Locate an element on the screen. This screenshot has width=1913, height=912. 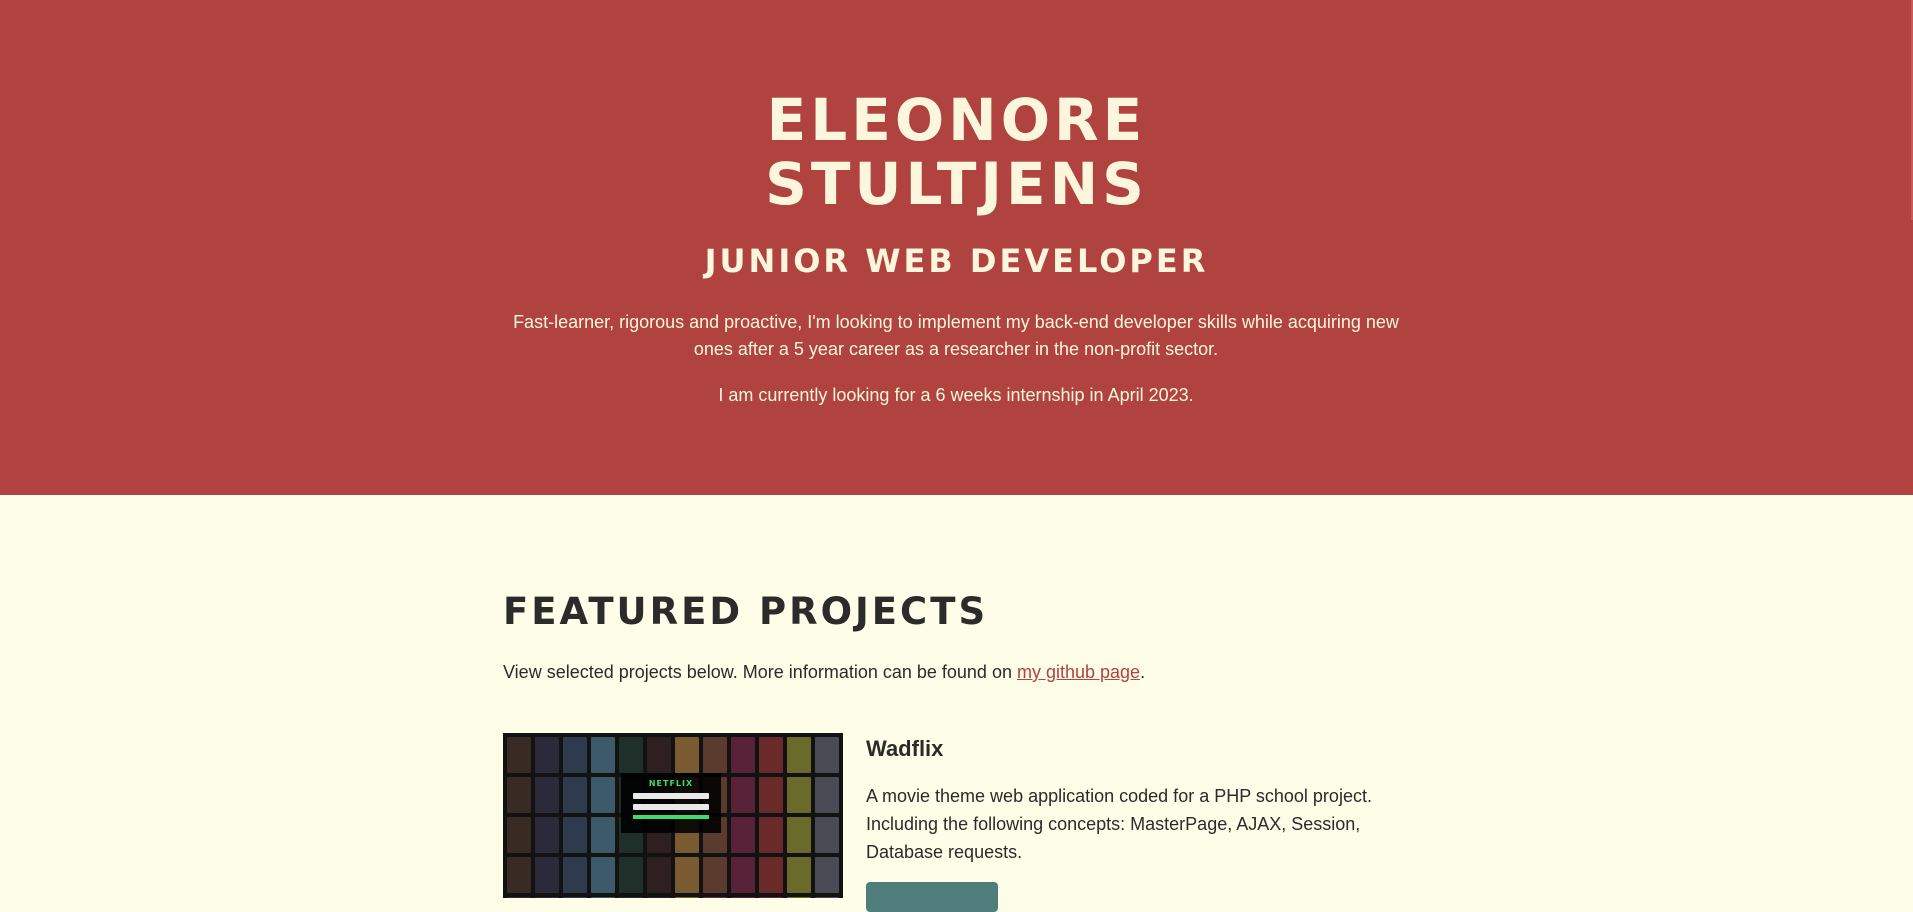
github-link: my github page is located at coordinates (1078, 672).